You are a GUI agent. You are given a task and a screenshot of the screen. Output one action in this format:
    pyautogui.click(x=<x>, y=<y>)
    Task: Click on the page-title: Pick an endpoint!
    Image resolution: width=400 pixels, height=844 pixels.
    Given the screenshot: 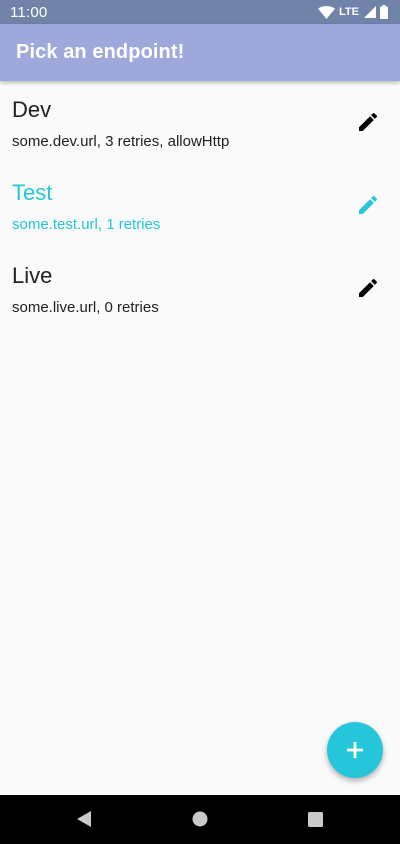 What is the action you would take?
    pyautogui.click(x=100, y=52)
    